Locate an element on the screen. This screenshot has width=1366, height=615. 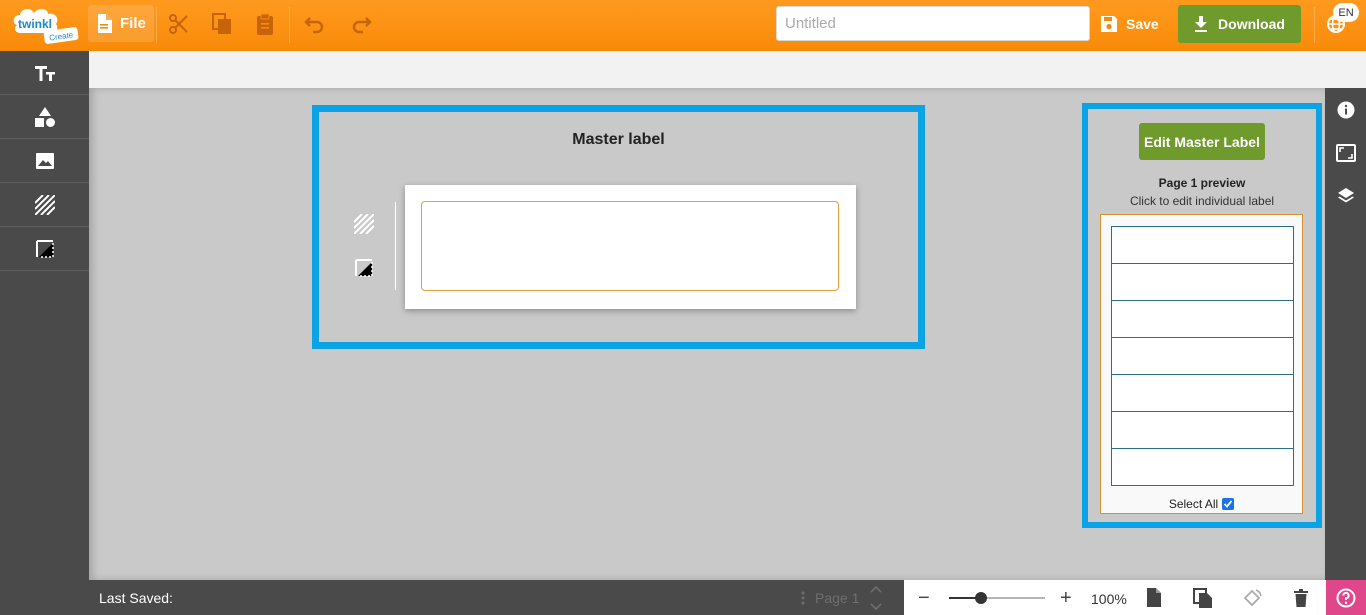
shapes-tool is located at coordinates (44, 117).